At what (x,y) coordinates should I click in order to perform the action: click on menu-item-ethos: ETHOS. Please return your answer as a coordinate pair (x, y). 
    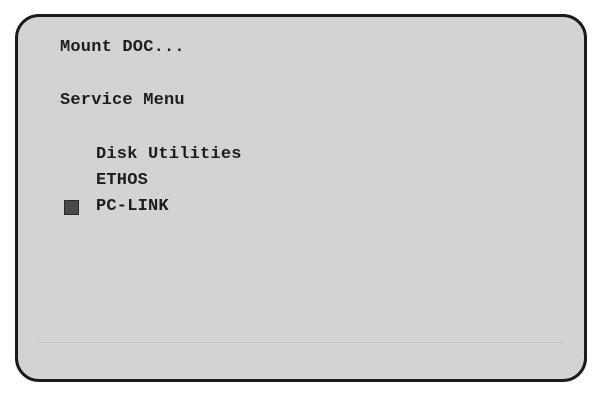
    Looking at the image, I should click on (122, 181).